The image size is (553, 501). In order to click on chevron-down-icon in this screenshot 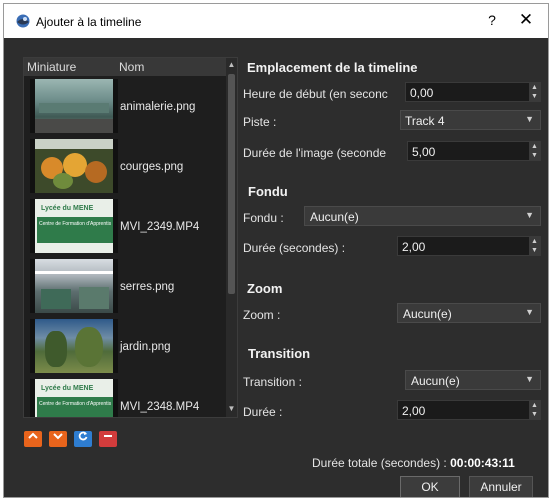, I will do `click(58, 436)`.